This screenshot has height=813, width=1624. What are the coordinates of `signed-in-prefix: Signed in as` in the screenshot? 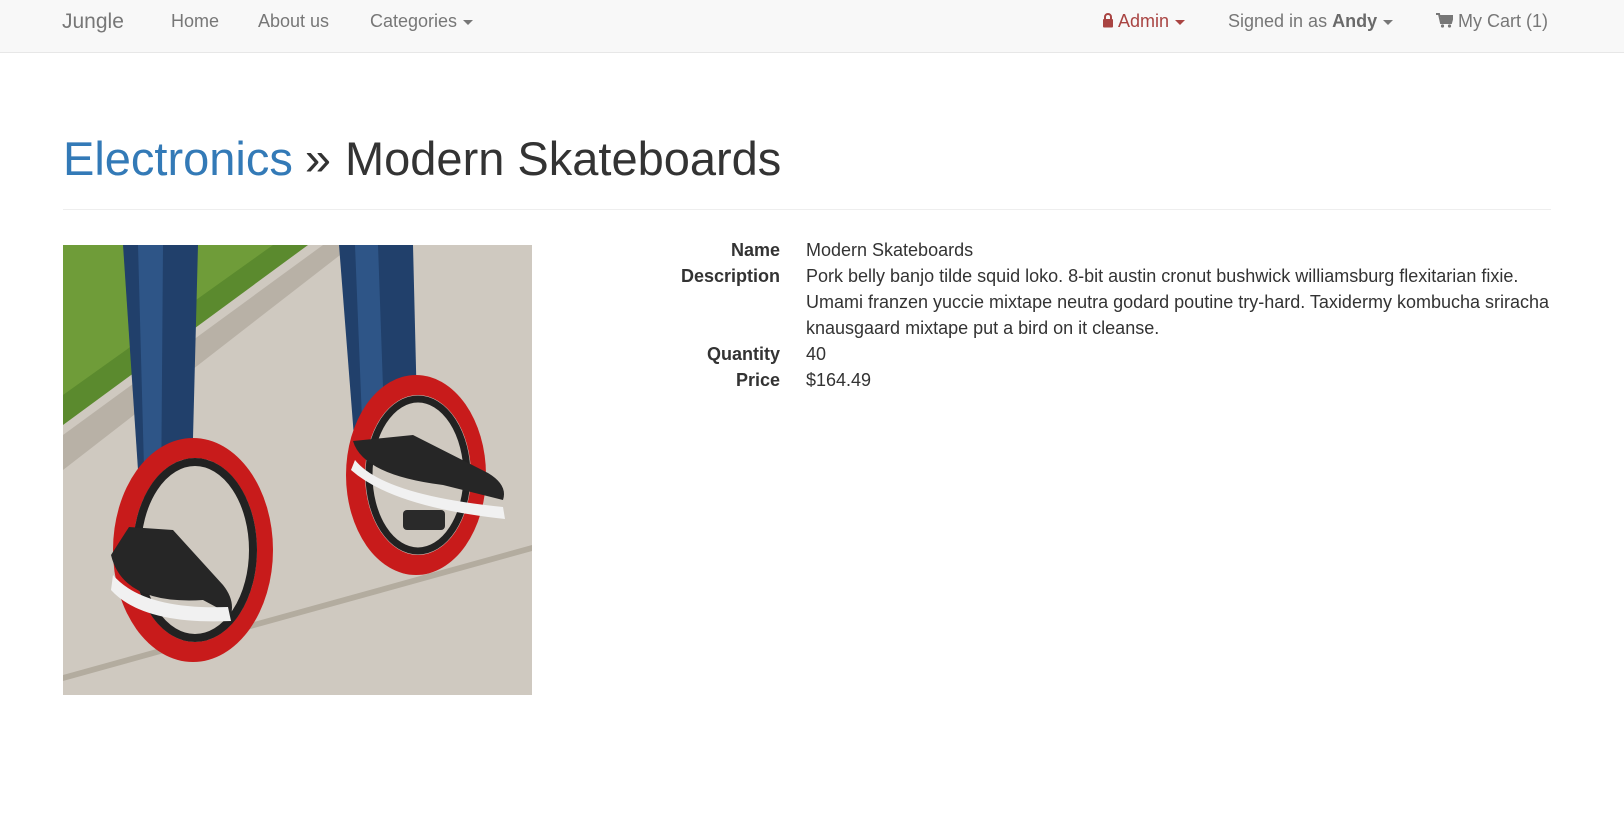 It's located at (1278, 21).